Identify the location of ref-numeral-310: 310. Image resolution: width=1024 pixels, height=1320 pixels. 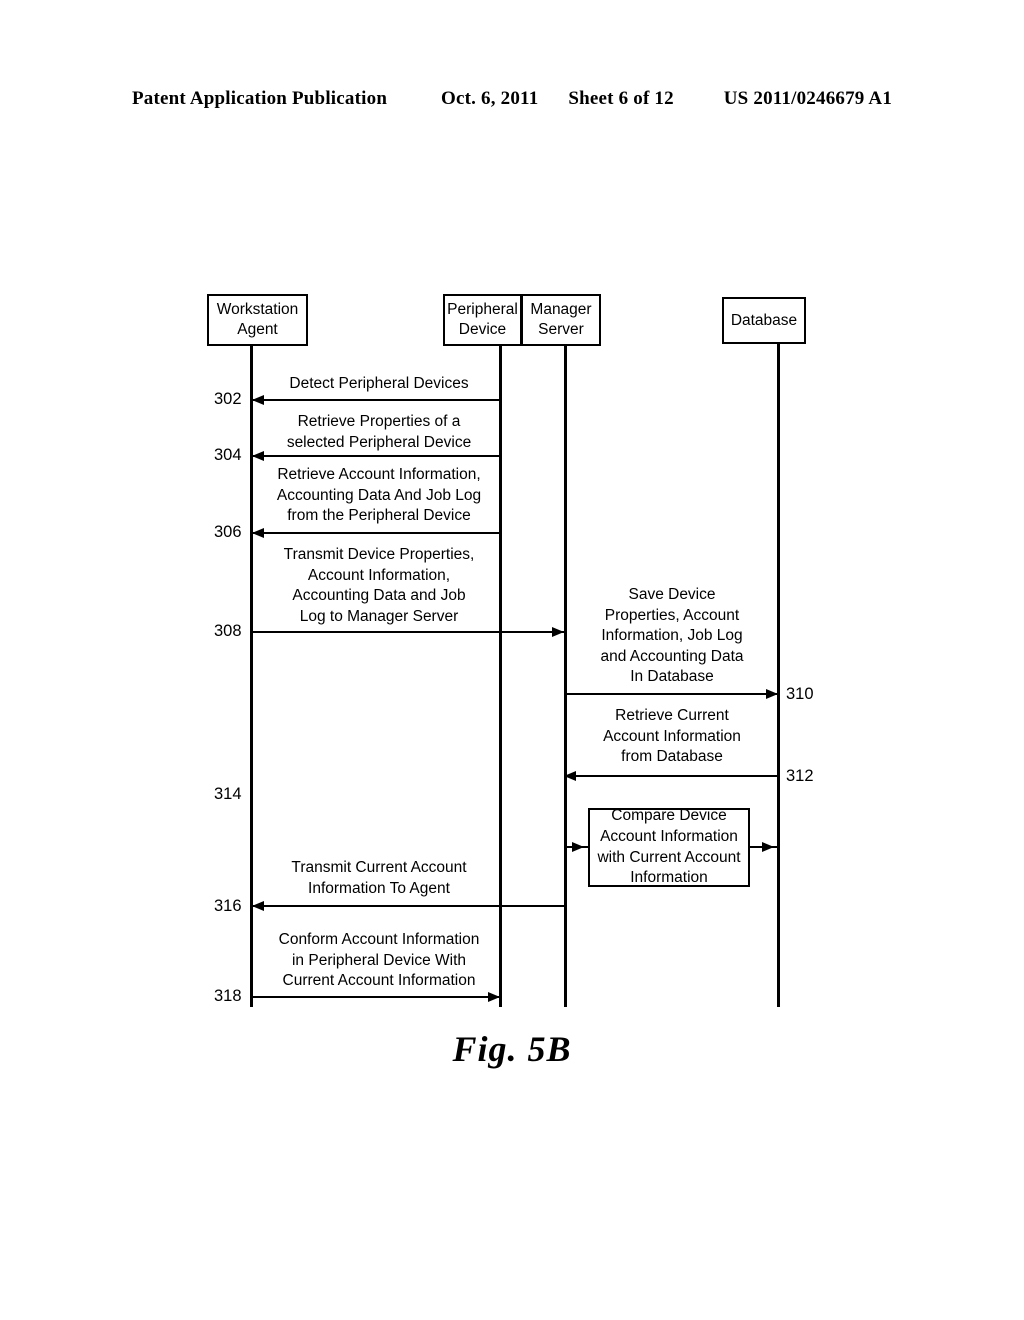
(800, 694).